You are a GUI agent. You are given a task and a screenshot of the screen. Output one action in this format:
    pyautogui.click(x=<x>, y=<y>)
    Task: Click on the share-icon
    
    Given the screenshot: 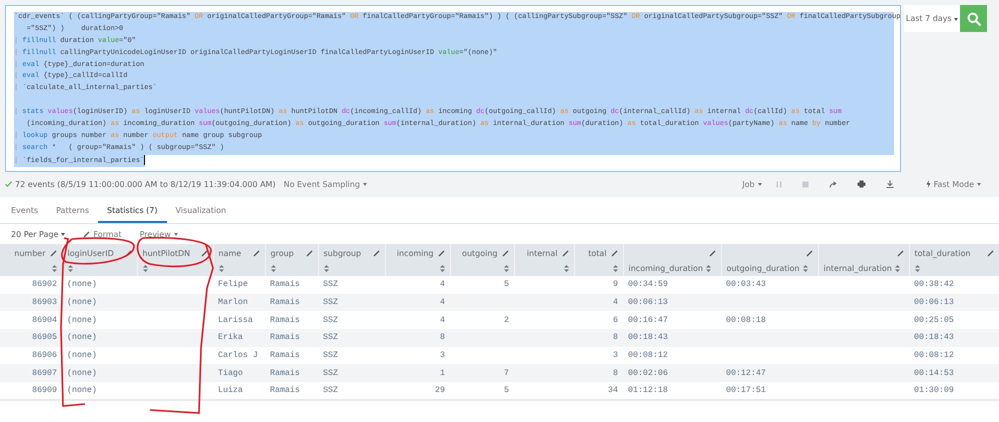 What is the action you would take?
    pyautogui.click(x=832, y=184)
    